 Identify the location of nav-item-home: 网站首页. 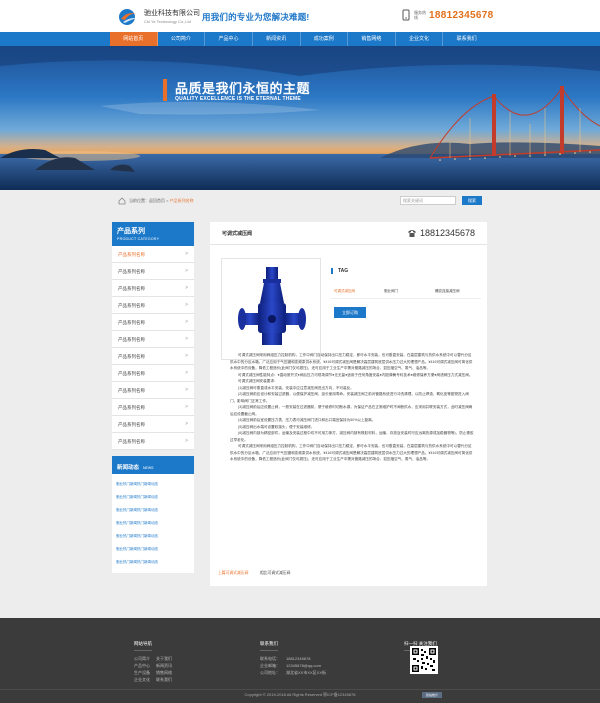
(134, 39).